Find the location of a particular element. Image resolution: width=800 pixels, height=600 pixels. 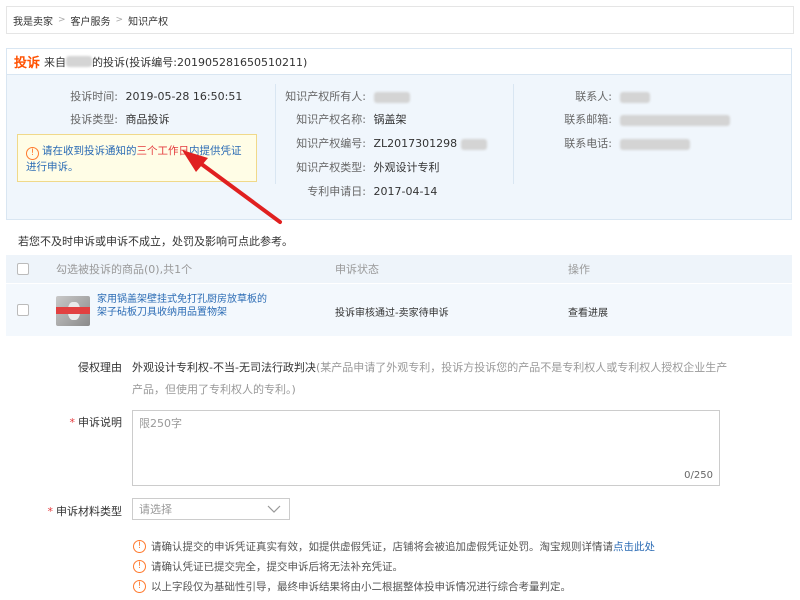

material-type-placeholder: 请选择 is located at coordinates (155, 509).